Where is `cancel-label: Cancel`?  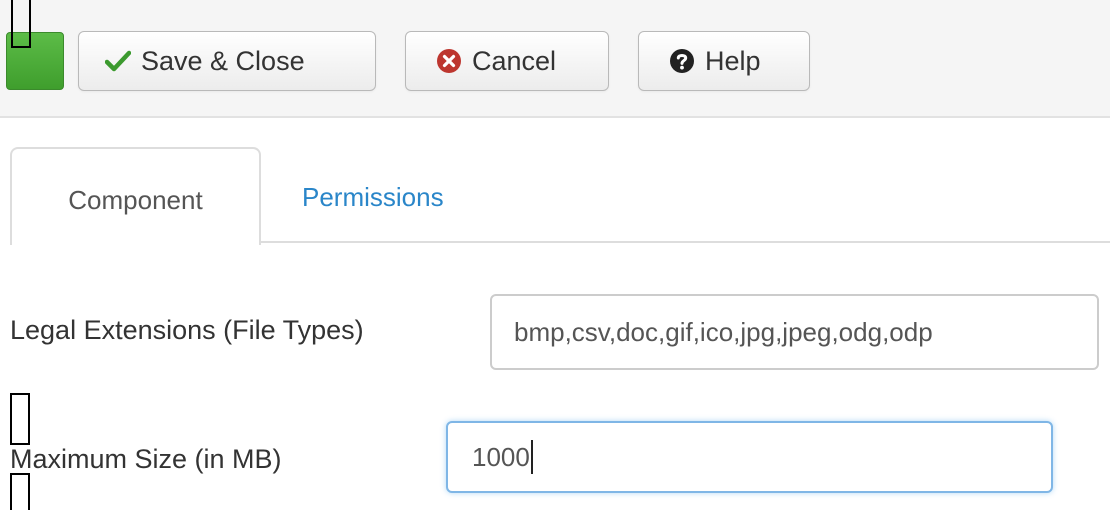 cancel-label: Cancel is located at coordinates (514, 60).